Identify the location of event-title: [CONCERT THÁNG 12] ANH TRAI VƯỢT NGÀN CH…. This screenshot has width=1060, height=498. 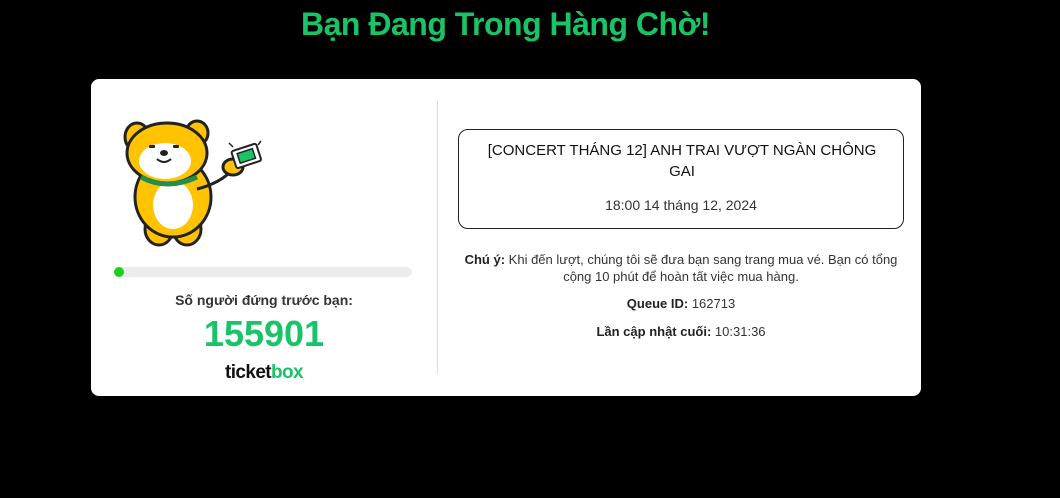
(682, 161).